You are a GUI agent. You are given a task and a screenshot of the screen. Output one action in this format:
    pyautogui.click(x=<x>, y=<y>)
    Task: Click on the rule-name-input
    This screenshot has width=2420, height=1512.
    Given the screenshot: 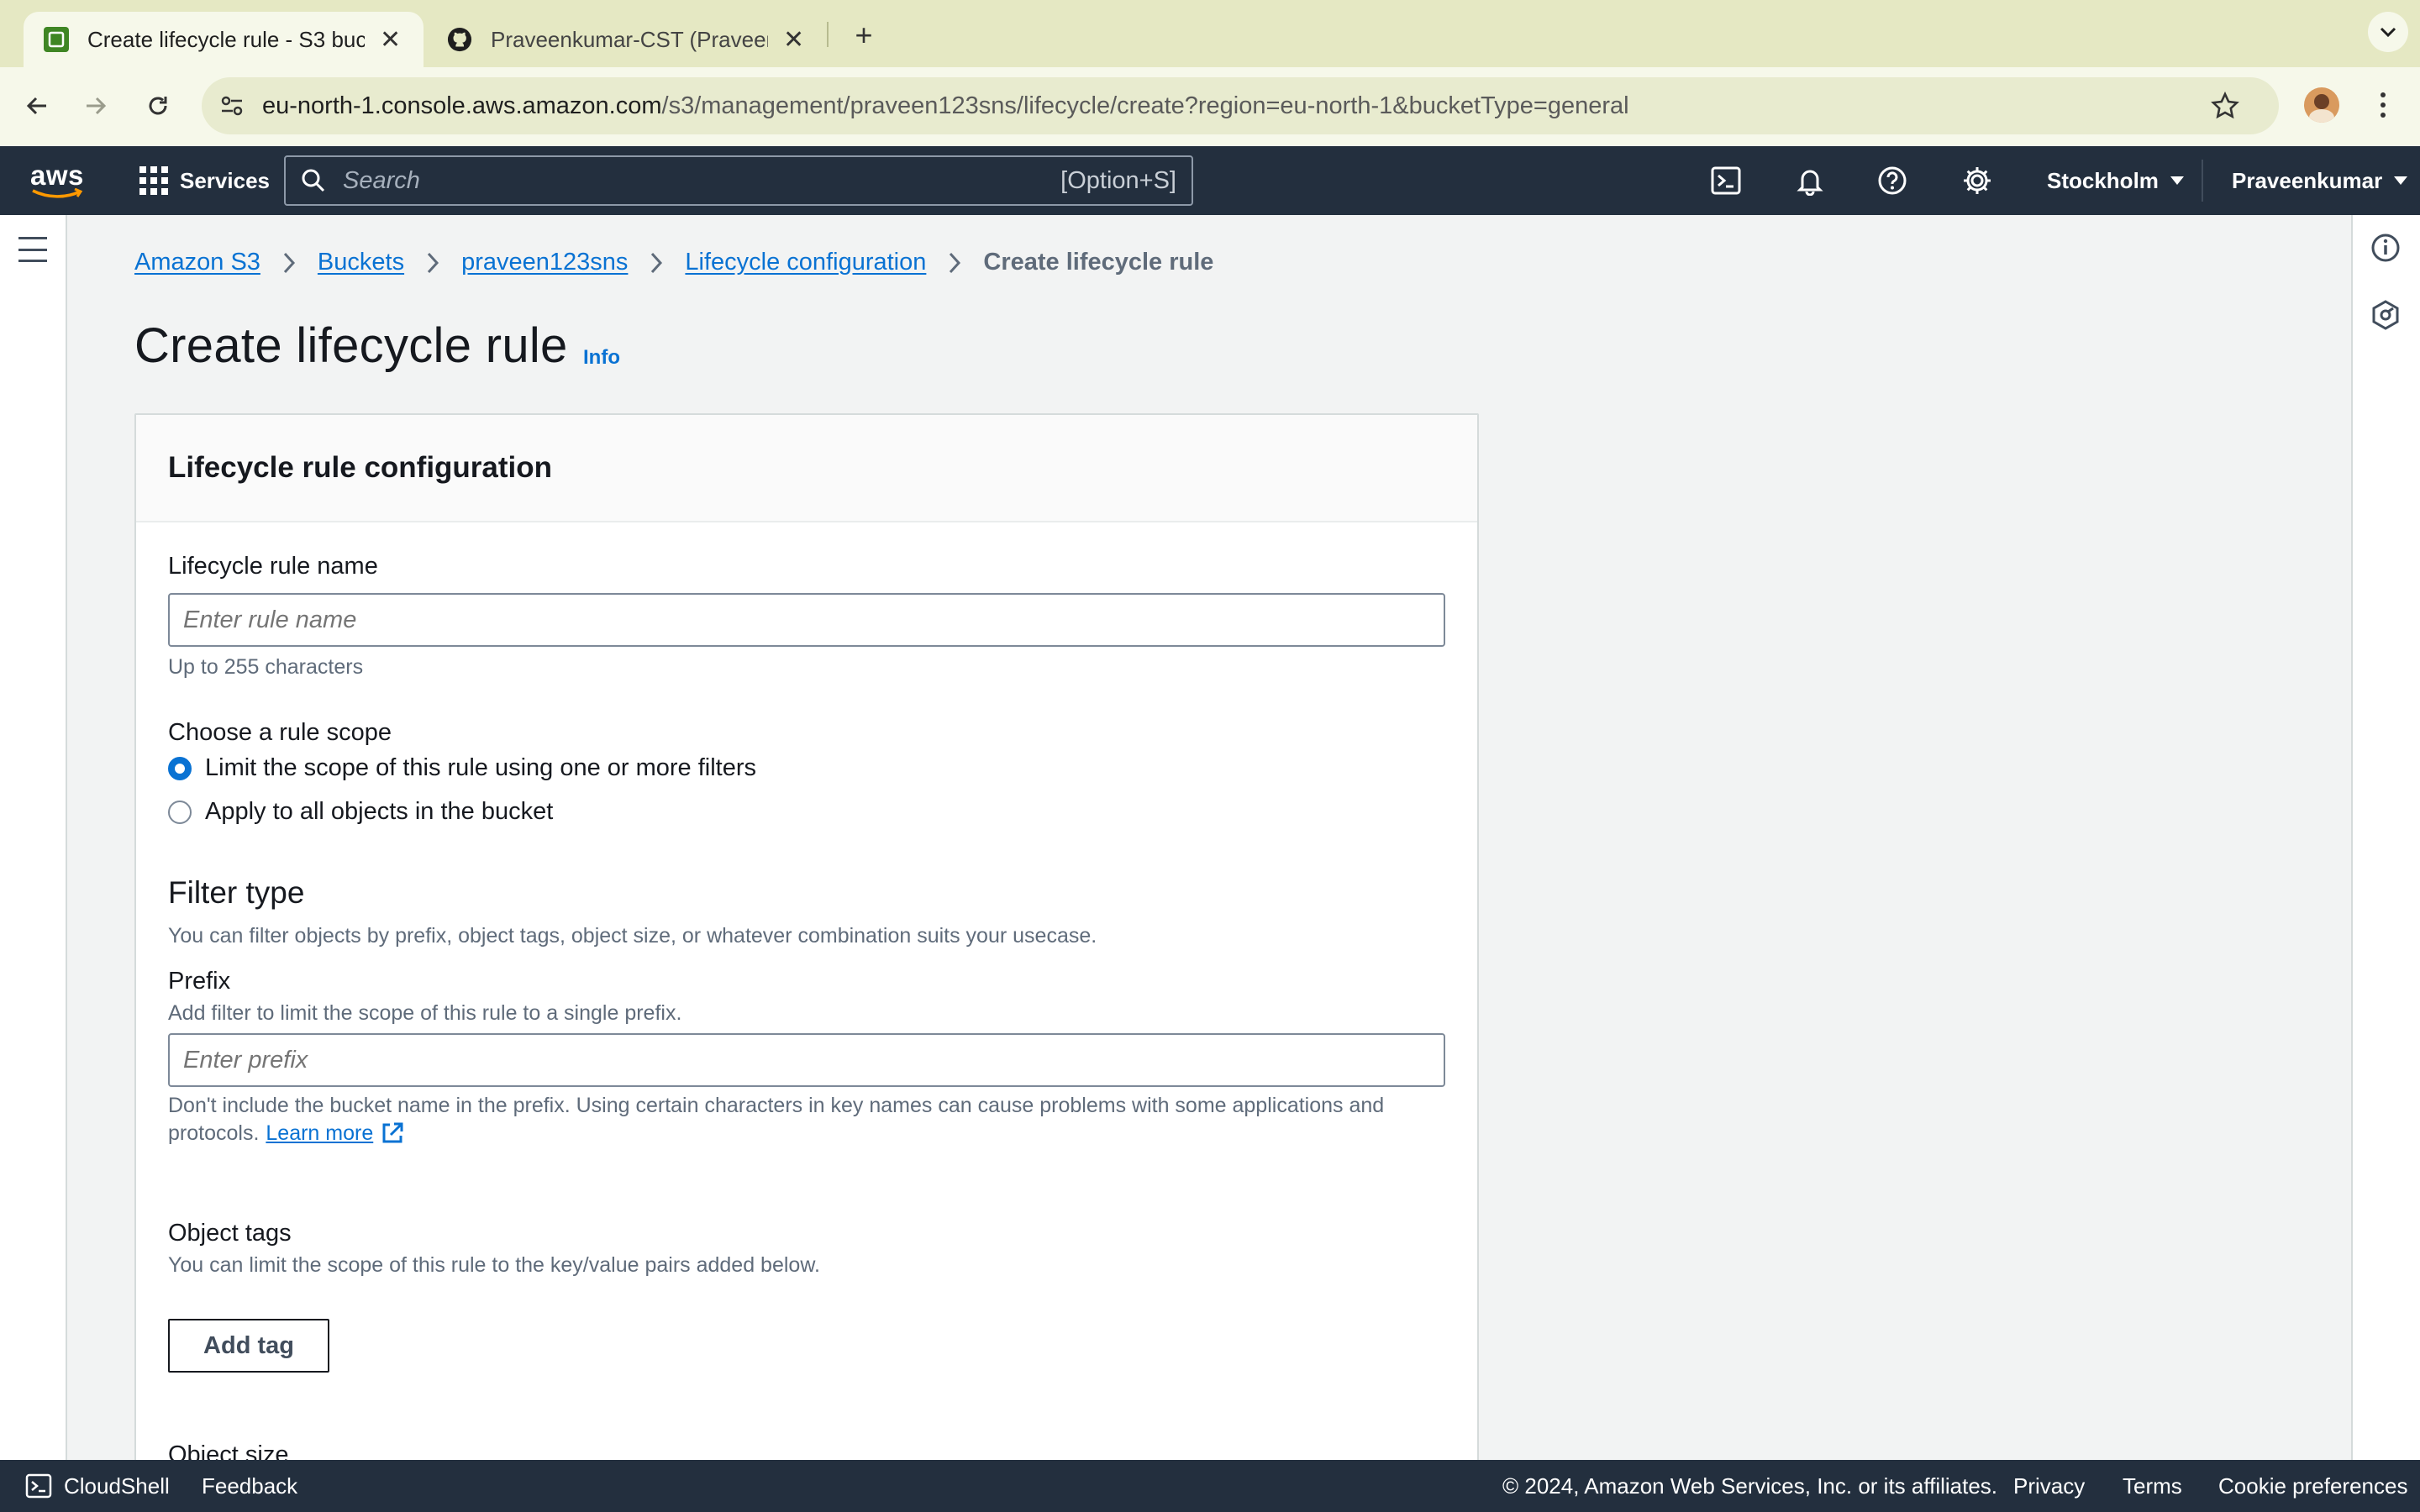 What is the action you would take?
    pyautogui.click(x=807, y=620)
    